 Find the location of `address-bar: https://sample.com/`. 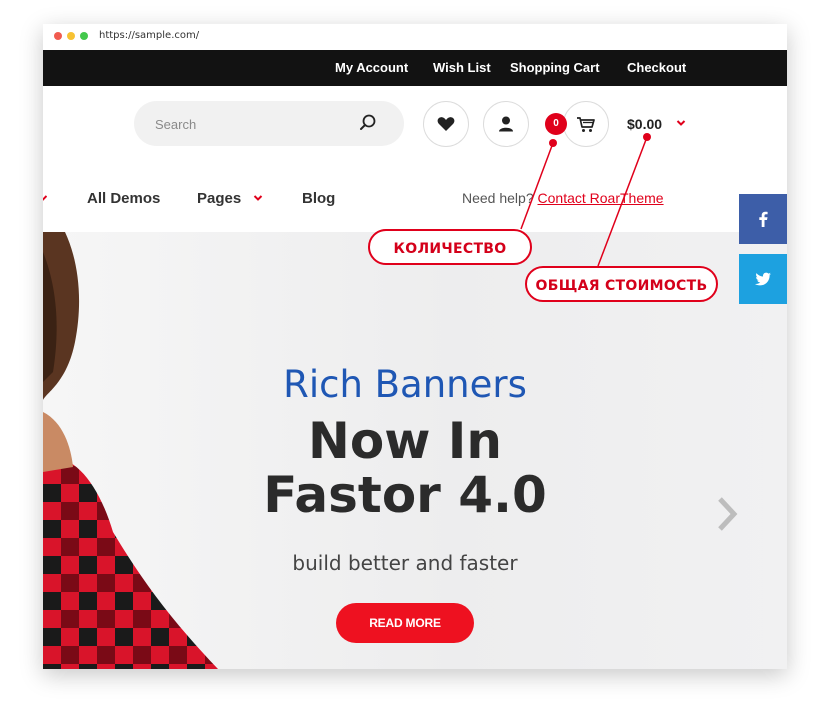

address-bar: https://sample.com/ is located at coordinates (149, 35).